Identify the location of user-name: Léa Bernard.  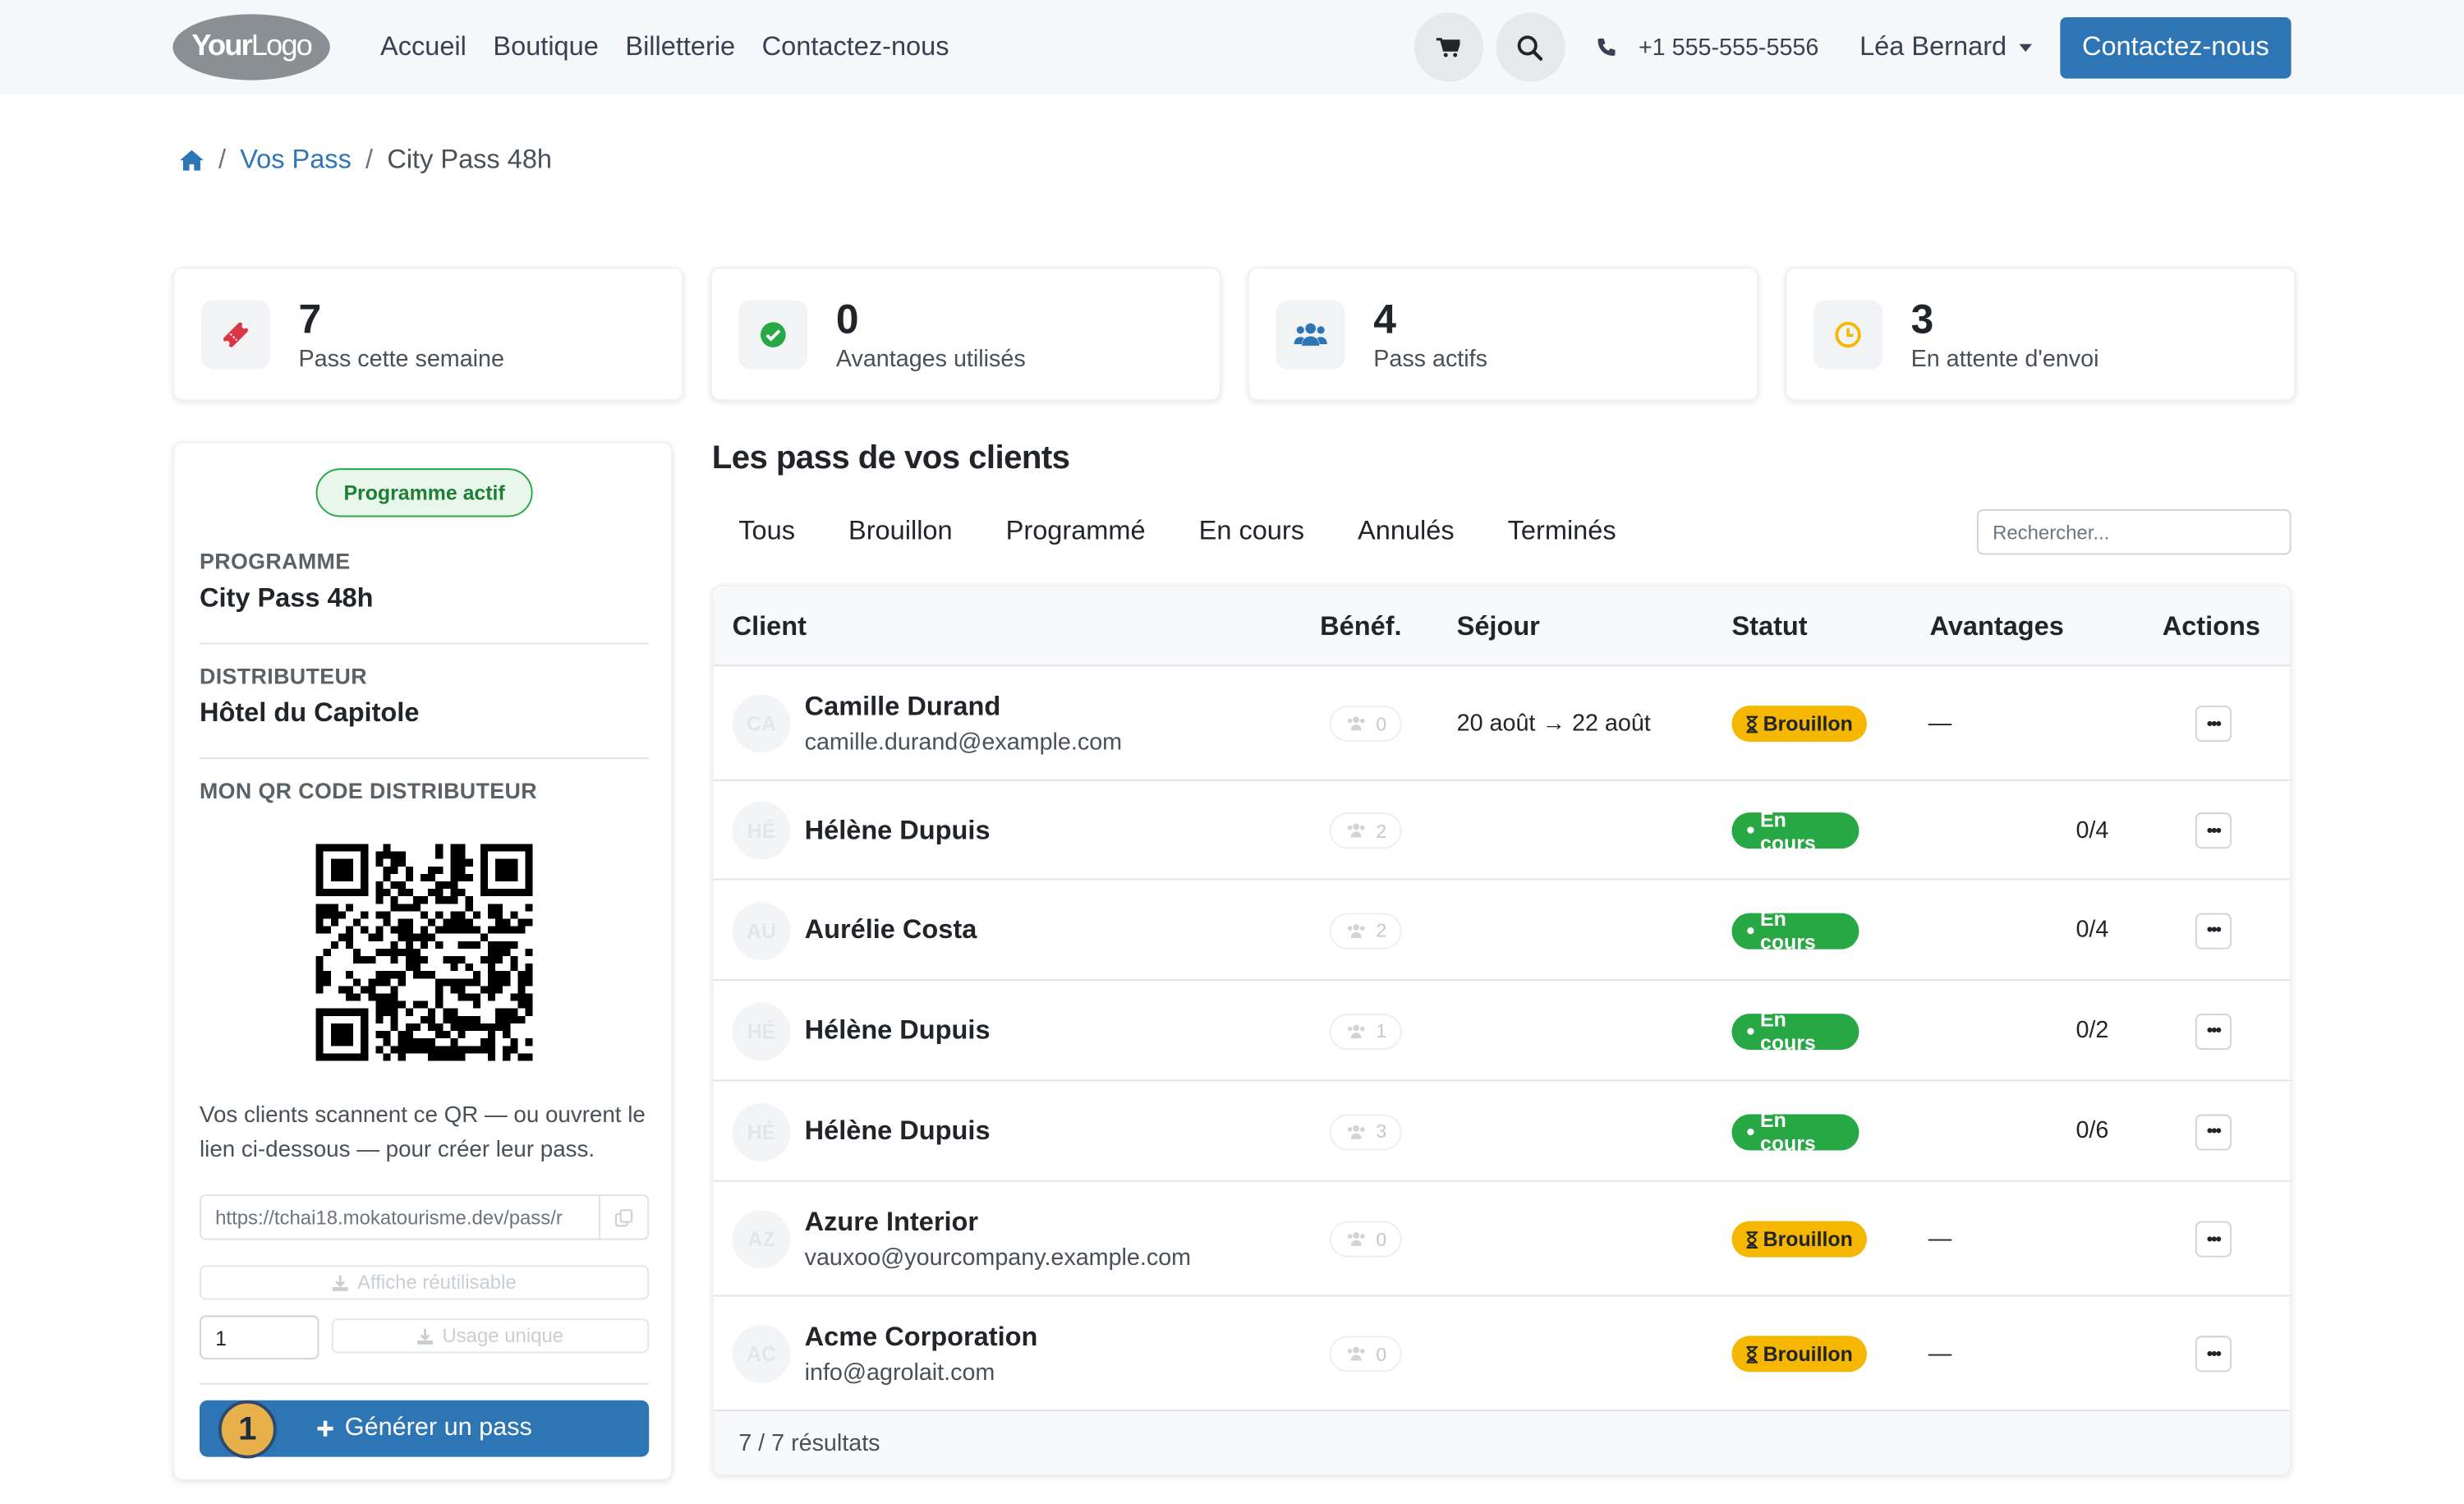
(1933, 46).